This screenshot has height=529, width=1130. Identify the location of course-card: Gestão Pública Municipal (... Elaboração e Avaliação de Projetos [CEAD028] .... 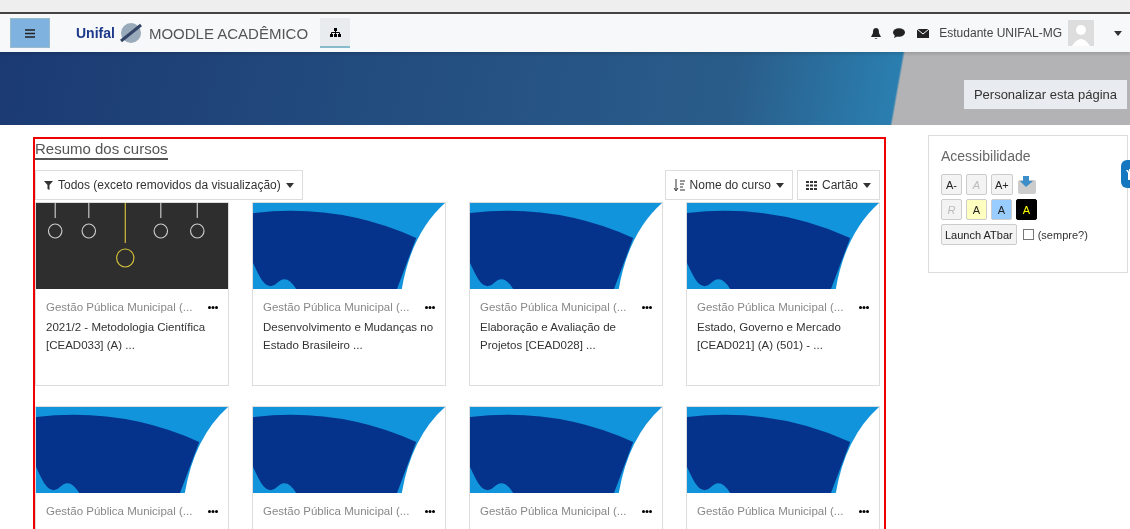
(566, 294).